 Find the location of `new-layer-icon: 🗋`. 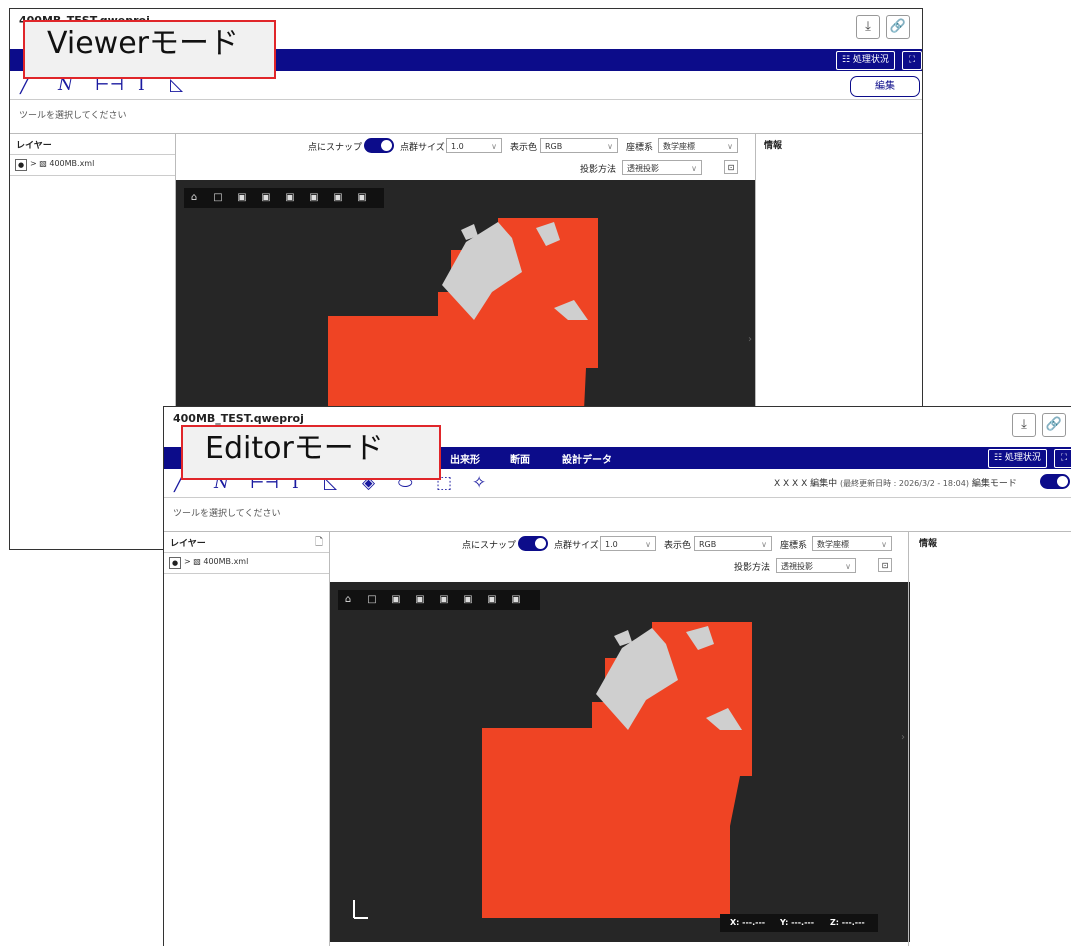

new-layer-icon: 🗋 is located at coordinates (319, 543).